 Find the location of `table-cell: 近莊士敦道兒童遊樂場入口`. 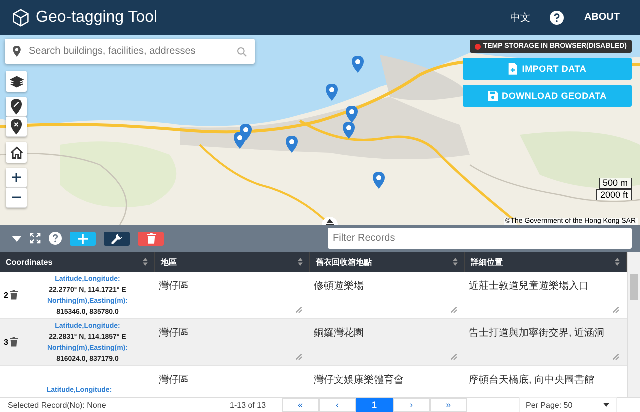

table-cell: 近莊士敦道兒童遊樂場入口 is located at coordinates (529, 286).